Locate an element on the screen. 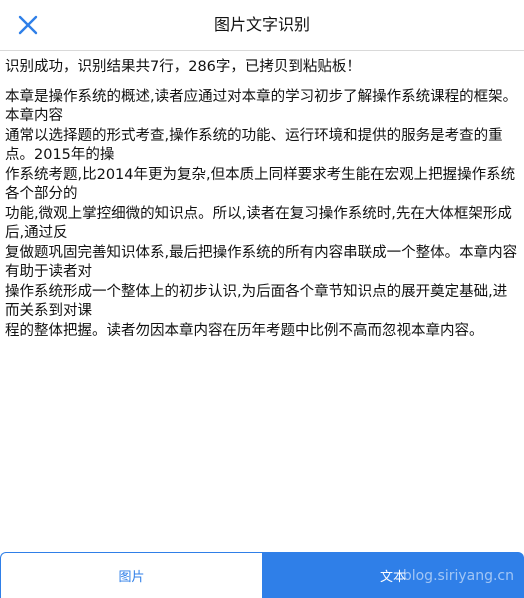 The height and width of the screenshot is (598, 524). bottom-tab-bar: 图片 文本 is located at coordinates (262, 575).